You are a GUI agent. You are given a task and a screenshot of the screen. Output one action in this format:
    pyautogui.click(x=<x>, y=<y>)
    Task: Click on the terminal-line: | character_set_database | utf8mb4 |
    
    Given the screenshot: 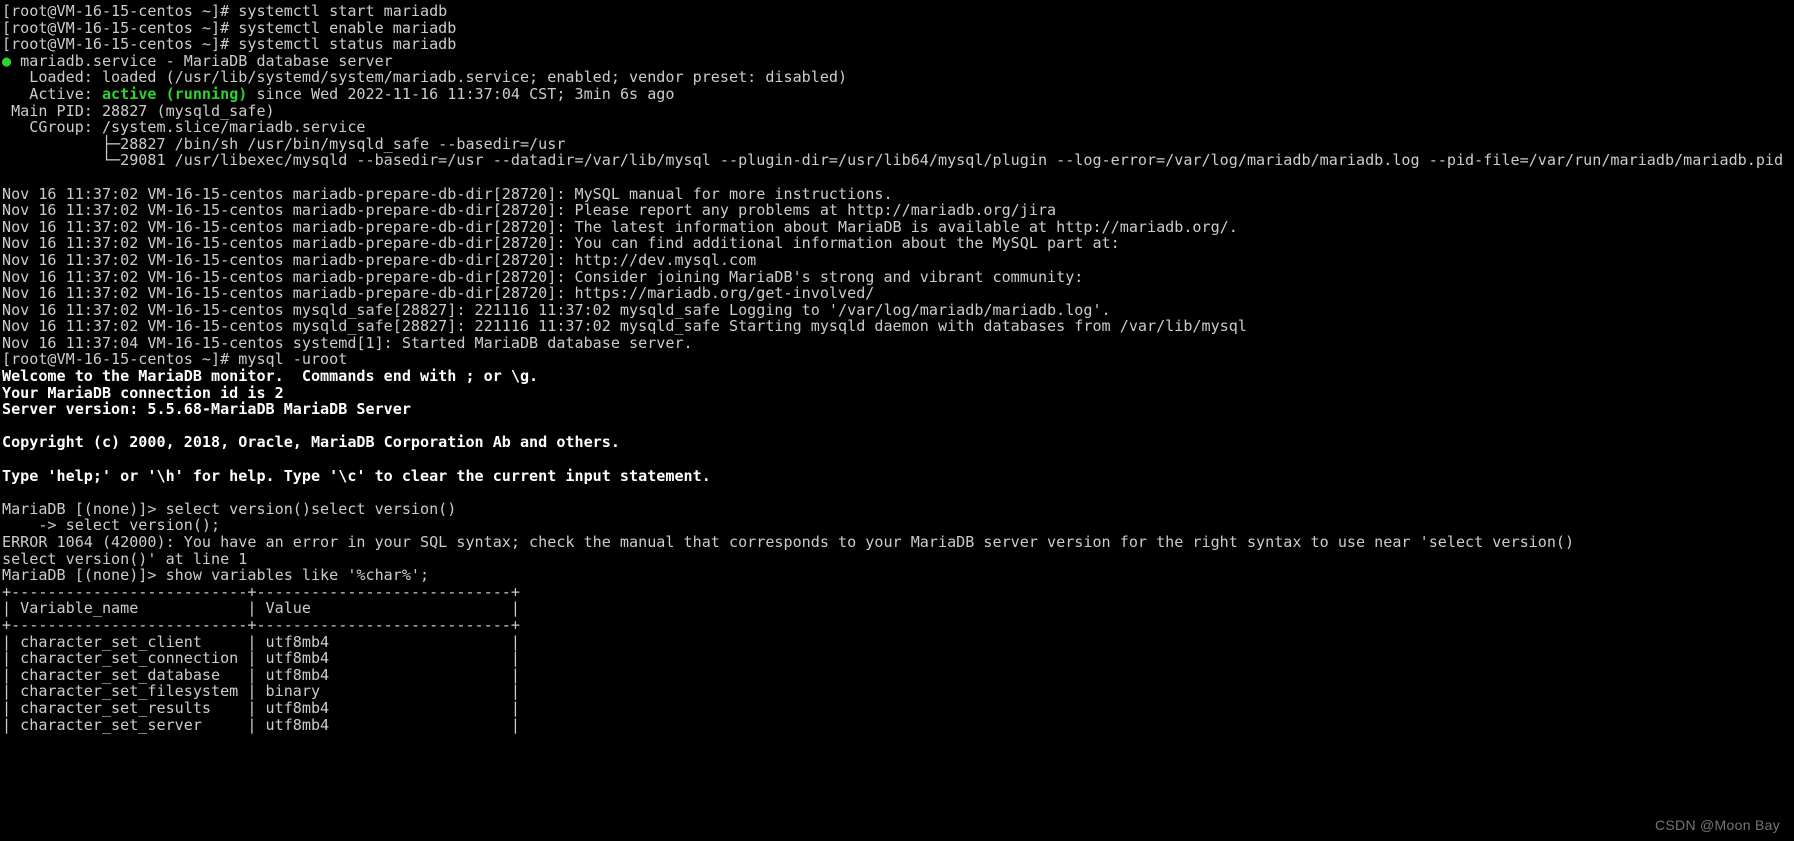 What is the action you would take?
    pyautogui.click(x=898, y=674)
    